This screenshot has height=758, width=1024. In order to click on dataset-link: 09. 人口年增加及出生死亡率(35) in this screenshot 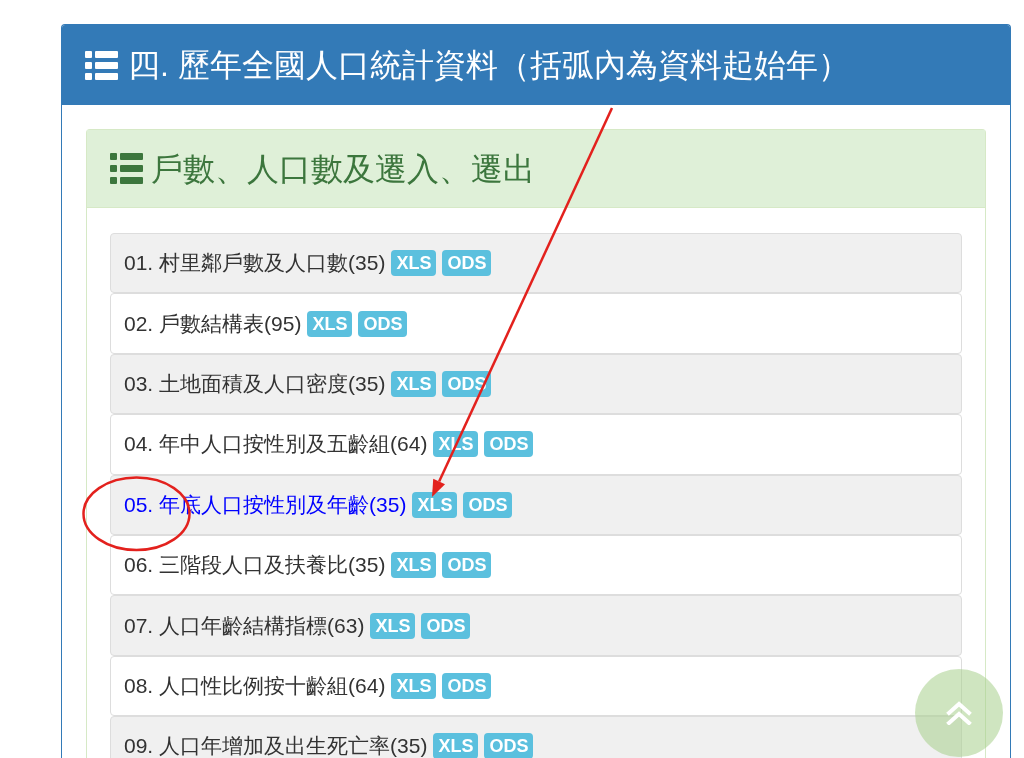, I will do `click(276, 745)`.